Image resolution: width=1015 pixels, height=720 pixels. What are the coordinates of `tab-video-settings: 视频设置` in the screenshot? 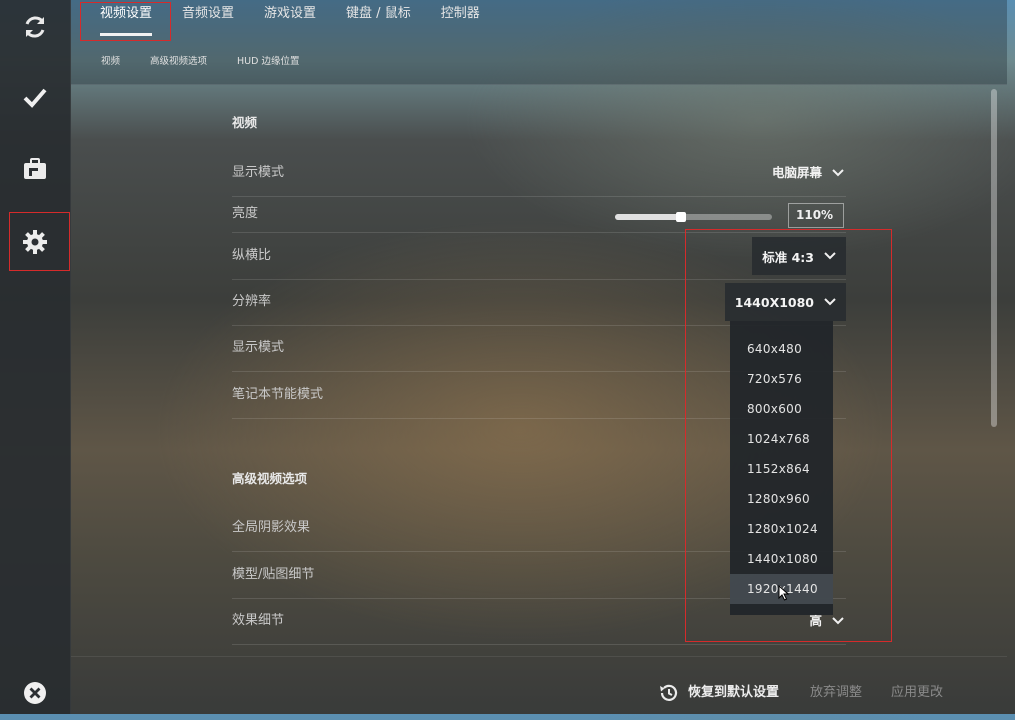 It's located at (126, 20).